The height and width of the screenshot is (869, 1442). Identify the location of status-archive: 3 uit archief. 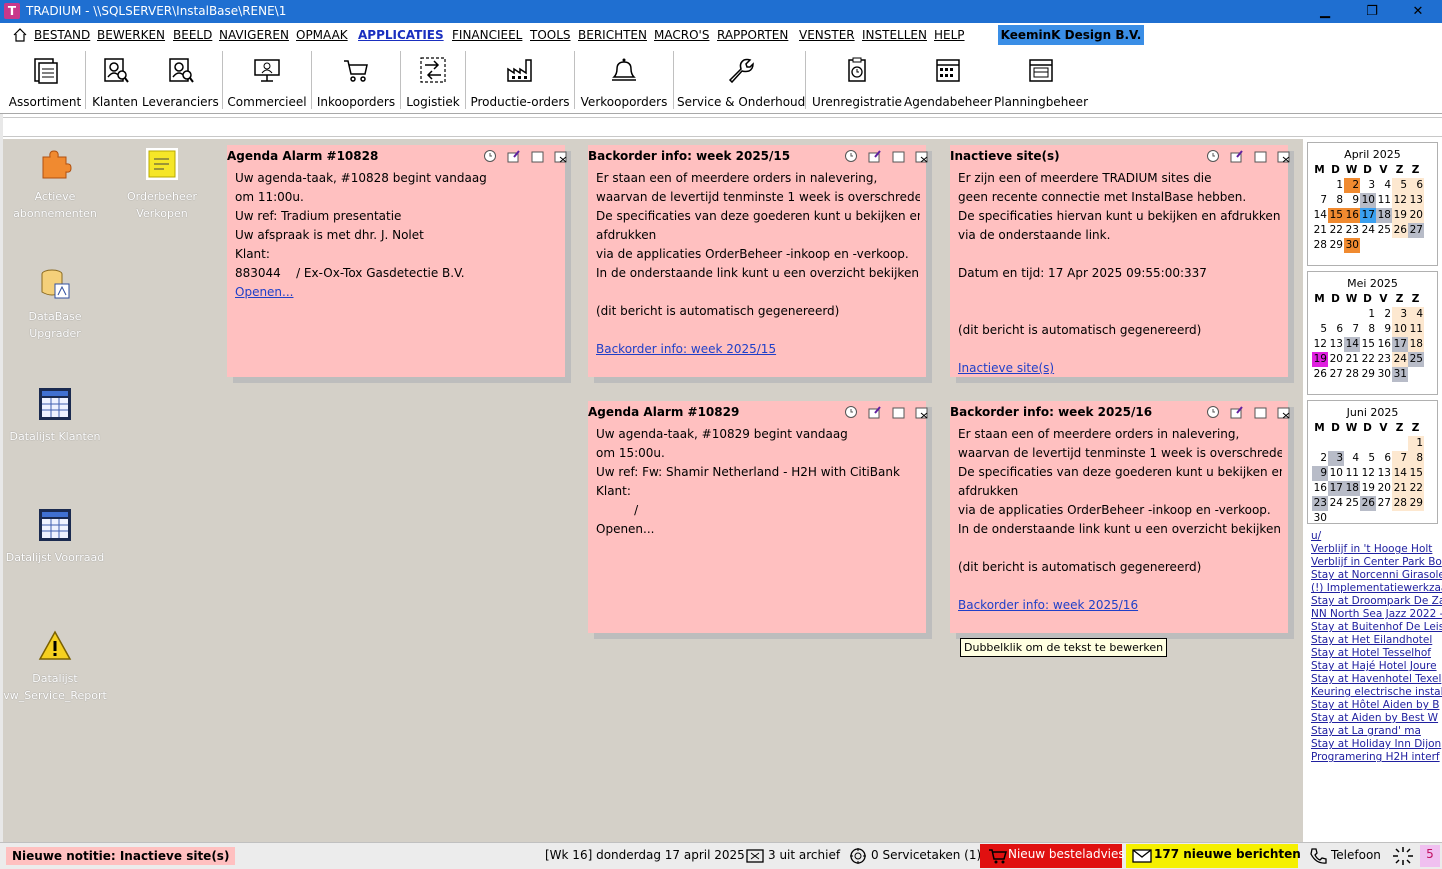
(804, 855).